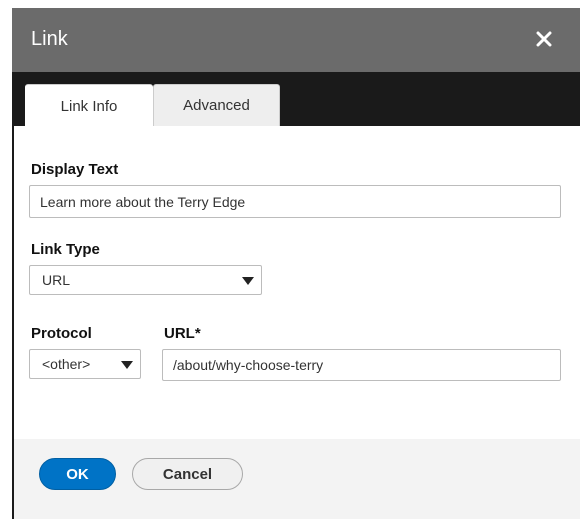  I want to click on dialog-titlebar: Link, so click(296, 40).